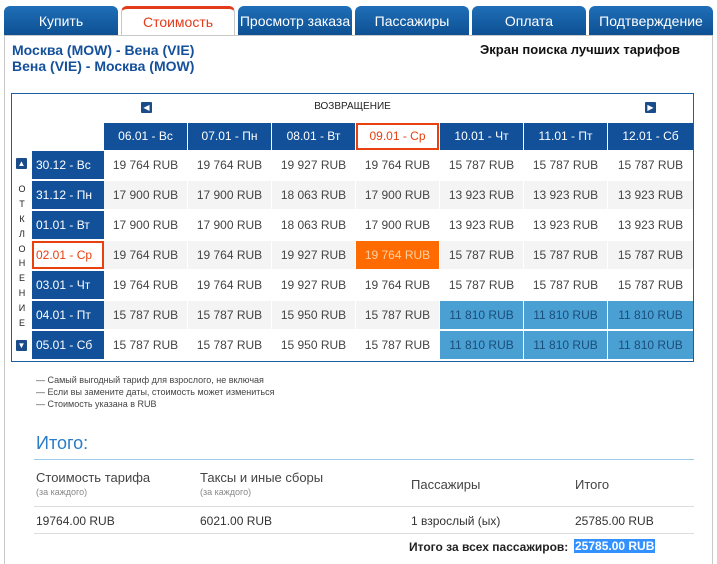  What do you see at coordinates (352, 108) in the screenshot?
I see `return-header-row: ◀ ВОЗВРАЩЕНИЕ ▶` at bounding box center [352, 108].